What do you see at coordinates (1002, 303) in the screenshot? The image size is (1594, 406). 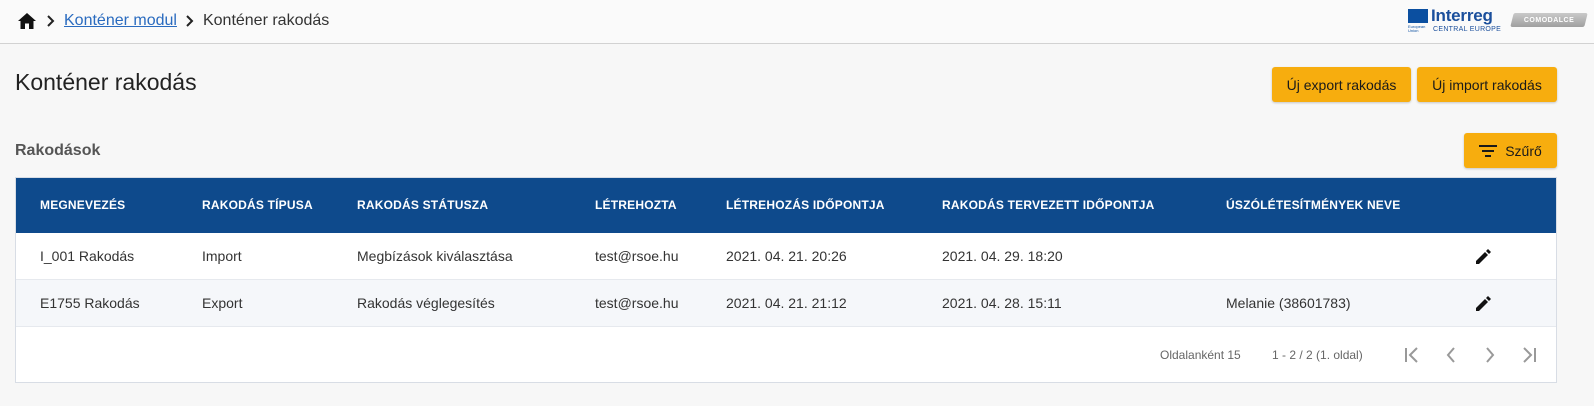 I see `cell-planned-at: 2021. 04. 28. 15:11` at bounding box center [1002, 303].